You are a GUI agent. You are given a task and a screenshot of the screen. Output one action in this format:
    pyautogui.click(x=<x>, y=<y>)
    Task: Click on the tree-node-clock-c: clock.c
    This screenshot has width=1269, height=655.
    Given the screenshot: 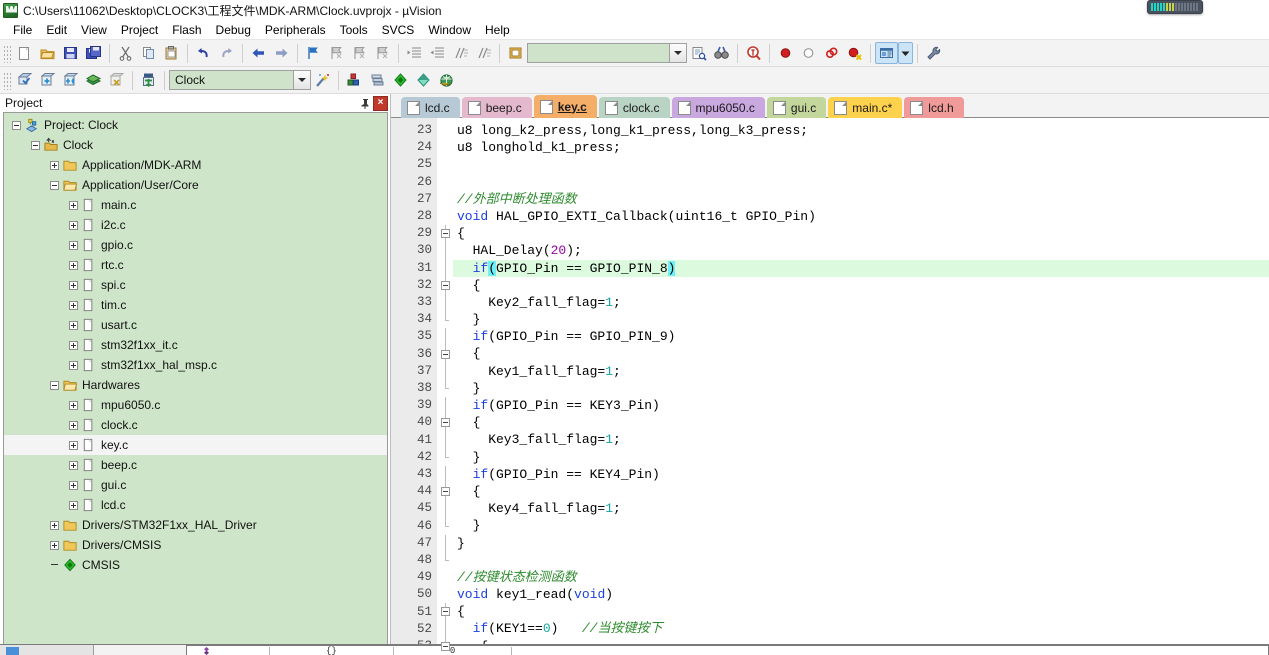 What is the action you would take?
    pyautogui.click(x=195, y=425)
    